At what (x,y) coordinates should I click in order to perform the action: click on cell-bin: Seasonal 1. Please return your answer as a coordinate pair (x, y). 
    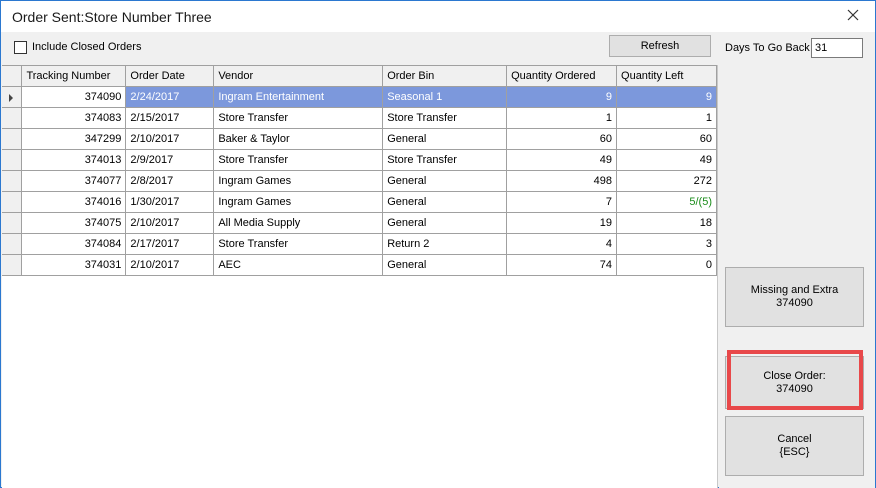
    Looking at the image, I should click on (445, 97).